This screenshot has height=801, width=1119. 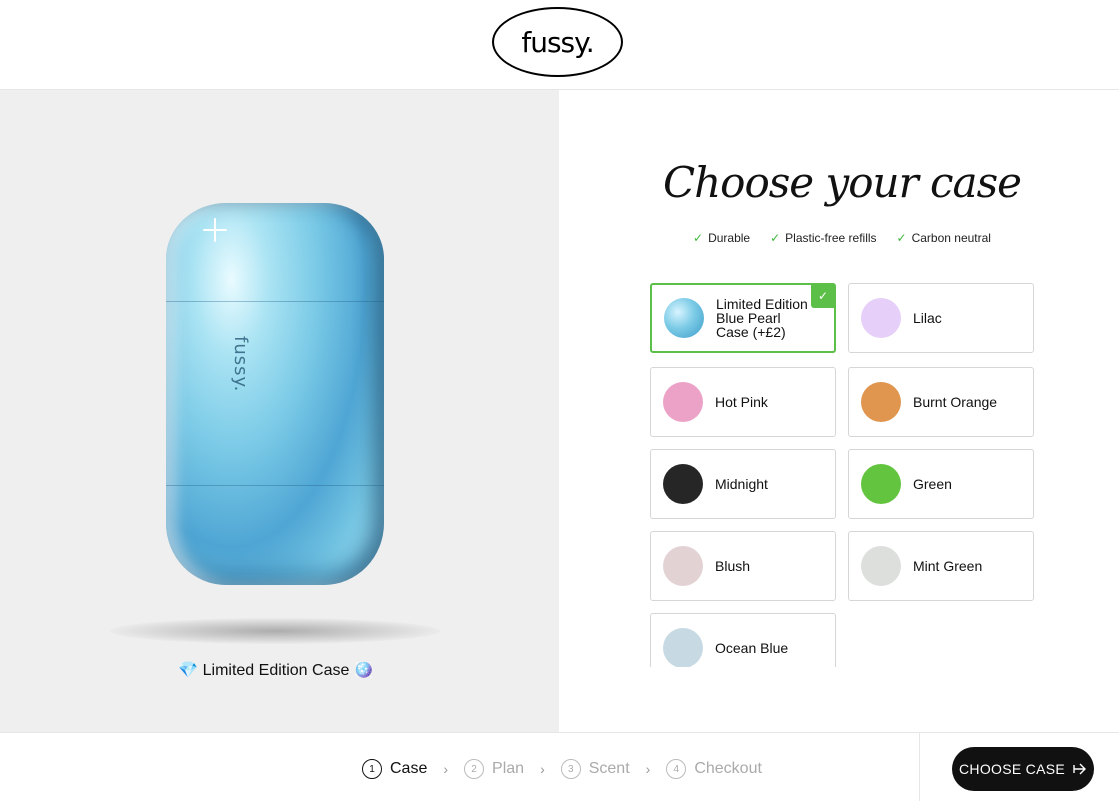 What do you see at coordinates (729, 238) in the screenshot?
I see `feature-label: Durable` at bounding box center [729, 238].